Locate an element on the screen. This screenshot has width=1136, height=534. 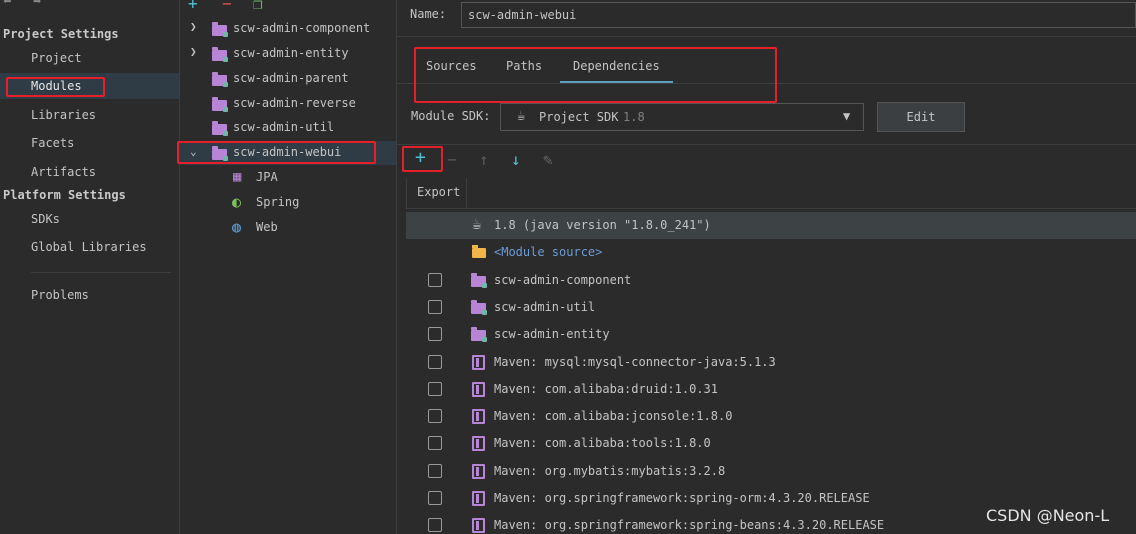
nav-item-global-libraries: Global Libraries is located at coordinates (89, 247).